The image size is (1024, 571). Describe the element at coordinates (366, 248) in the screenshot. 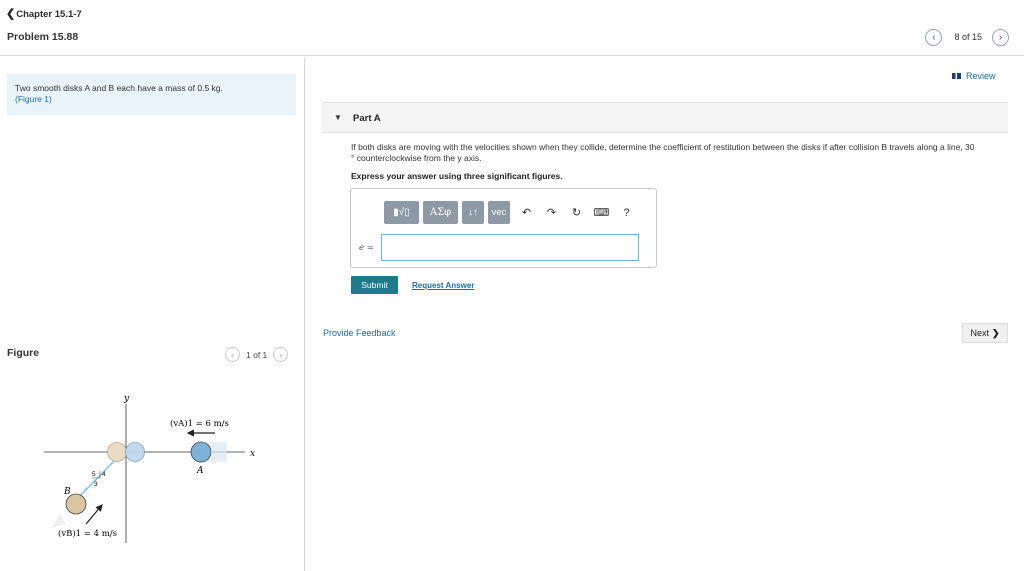

I see `answer-label: e =` at that location.